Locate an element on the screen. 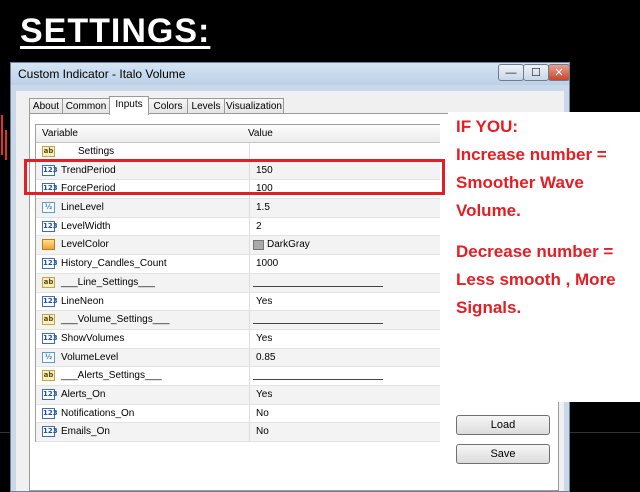 The height and width of the screenshot is (492, 640). table-row: 123 LineNeon Yes is located at coordinates (238, 302).